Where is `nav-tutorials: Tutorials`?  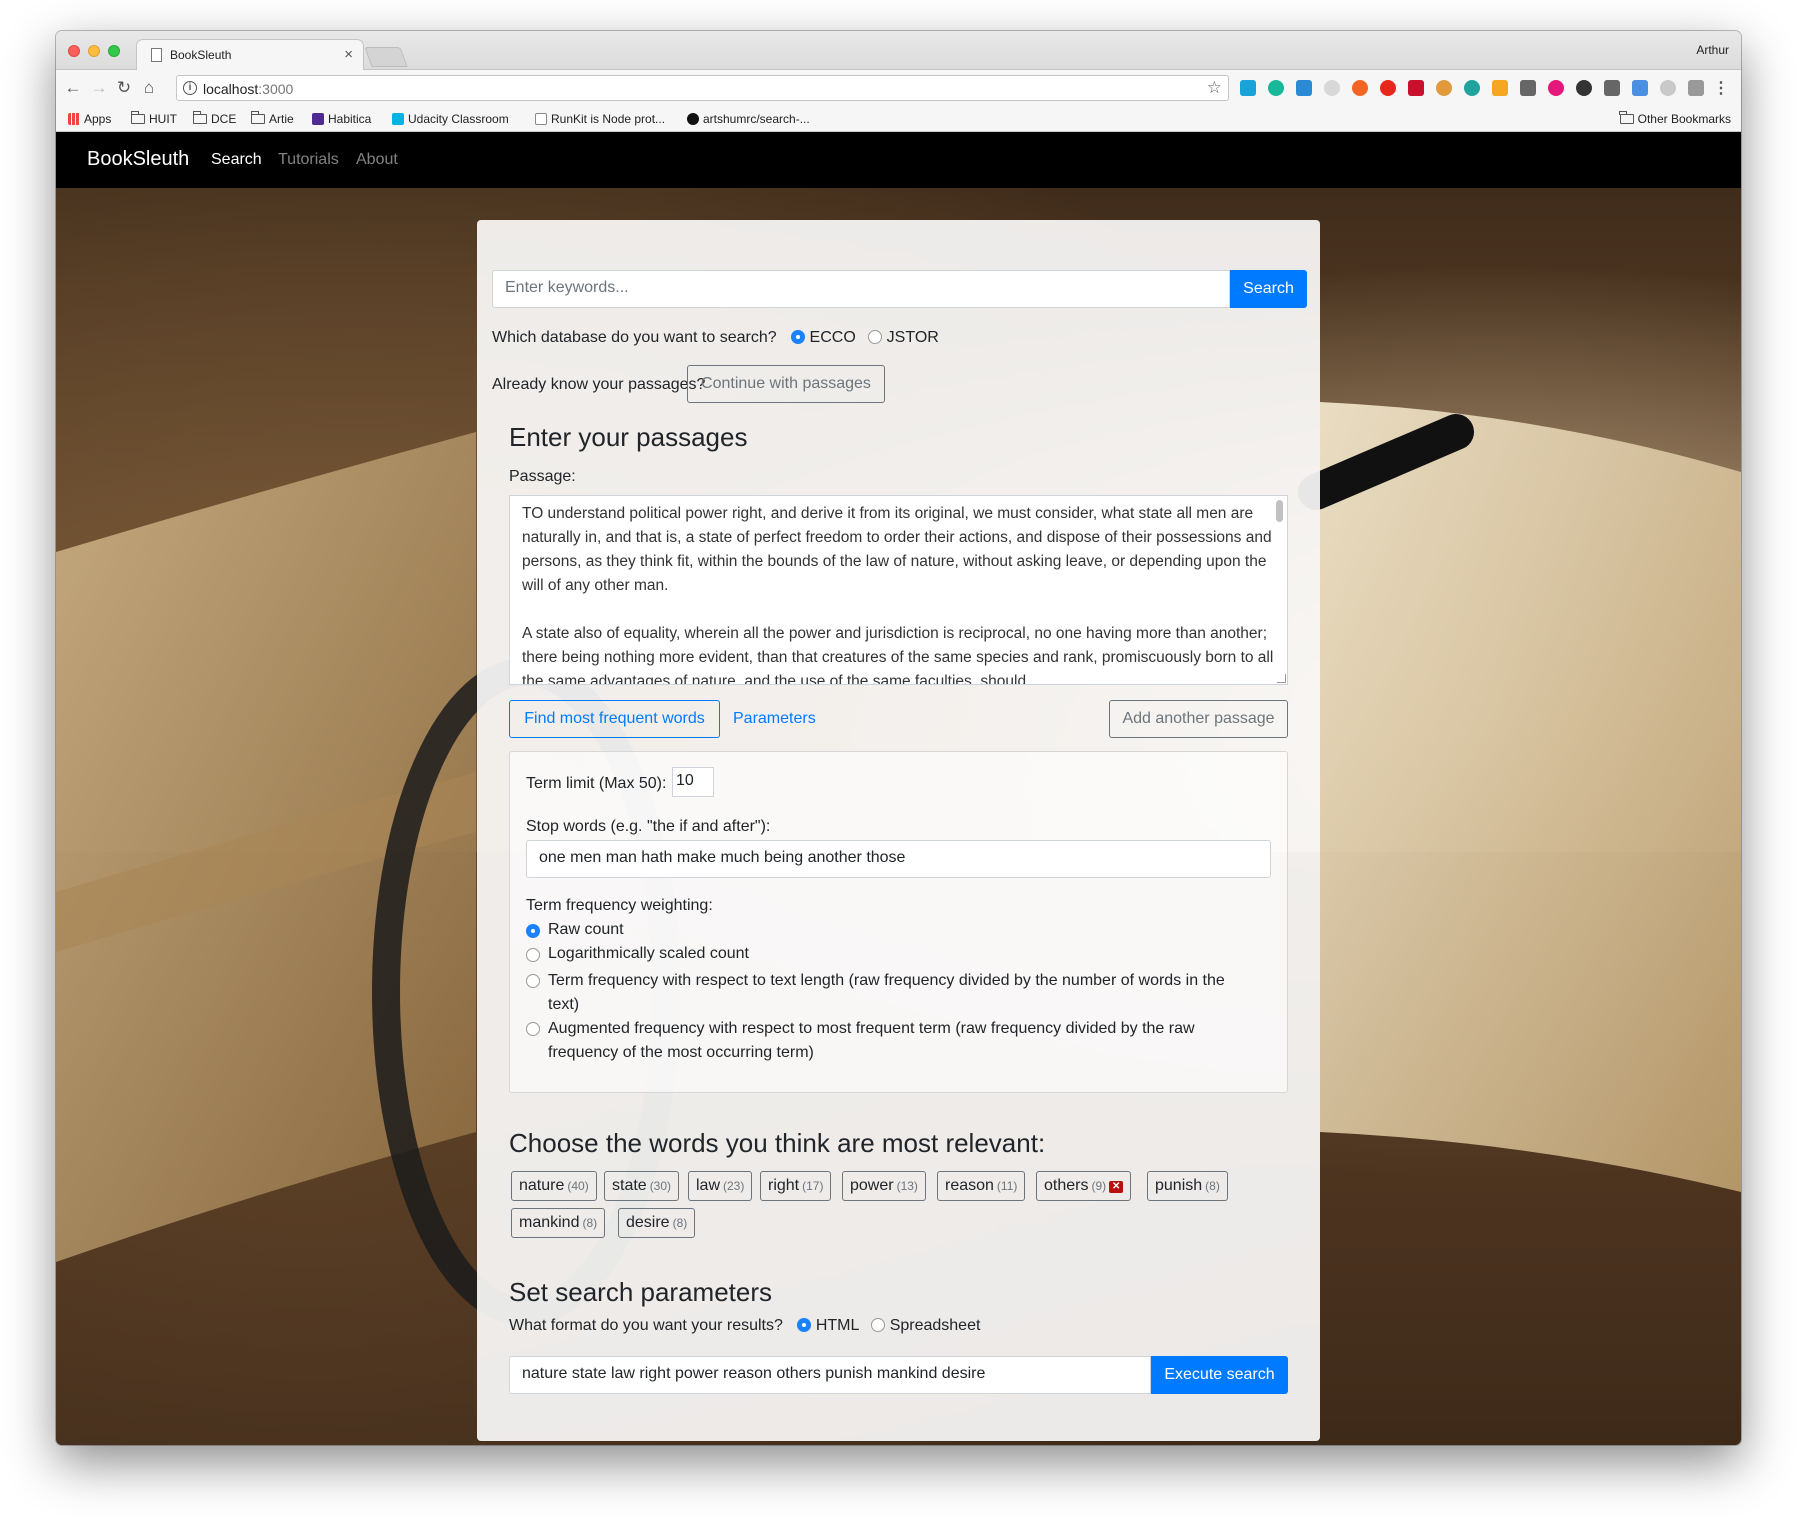
nav-tutorials: Tutorials is located at coordinates (308, 160).